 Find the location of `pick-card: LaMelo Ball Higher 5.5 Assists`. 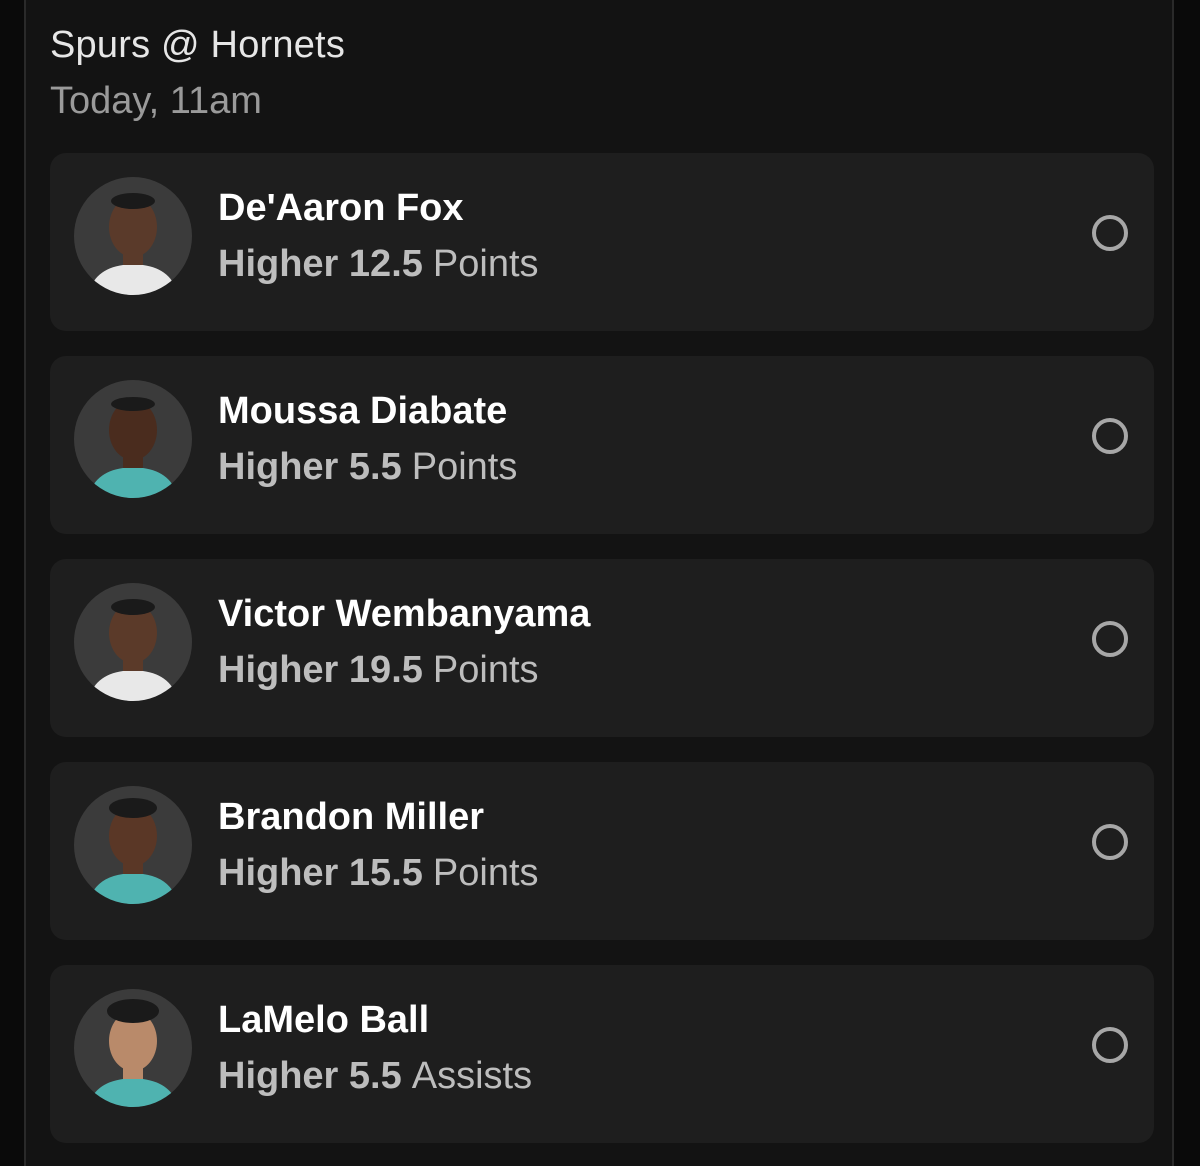

pick-card: LaMelo Ball Higher 5.5 Assists is located at coordinates (602, 1054).